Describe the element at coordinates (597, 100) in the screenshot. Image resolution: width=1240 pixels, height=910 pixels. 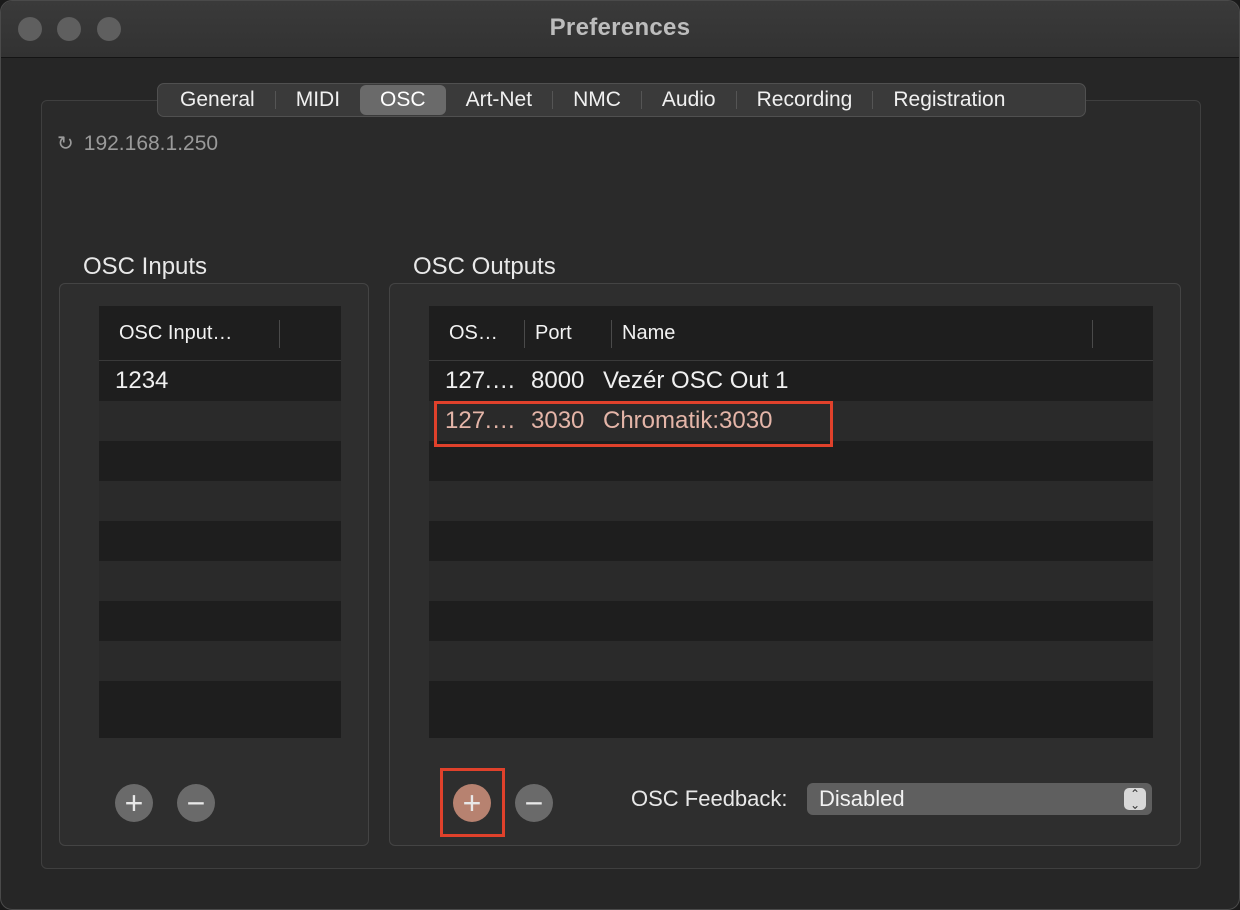
I see `tab-nmc: NMC` at that location.